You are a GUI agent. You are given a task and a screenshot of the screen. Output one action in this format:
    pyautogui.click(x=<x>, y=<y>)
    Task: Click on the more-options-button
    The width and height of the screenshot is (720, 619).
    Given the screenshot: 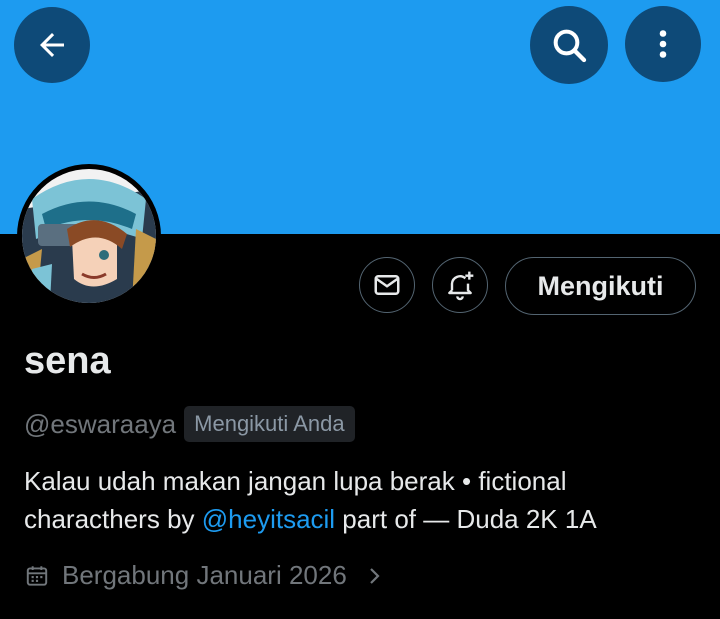 What is the action you would take?
    pyautogui.click(x=663, y=44)
    